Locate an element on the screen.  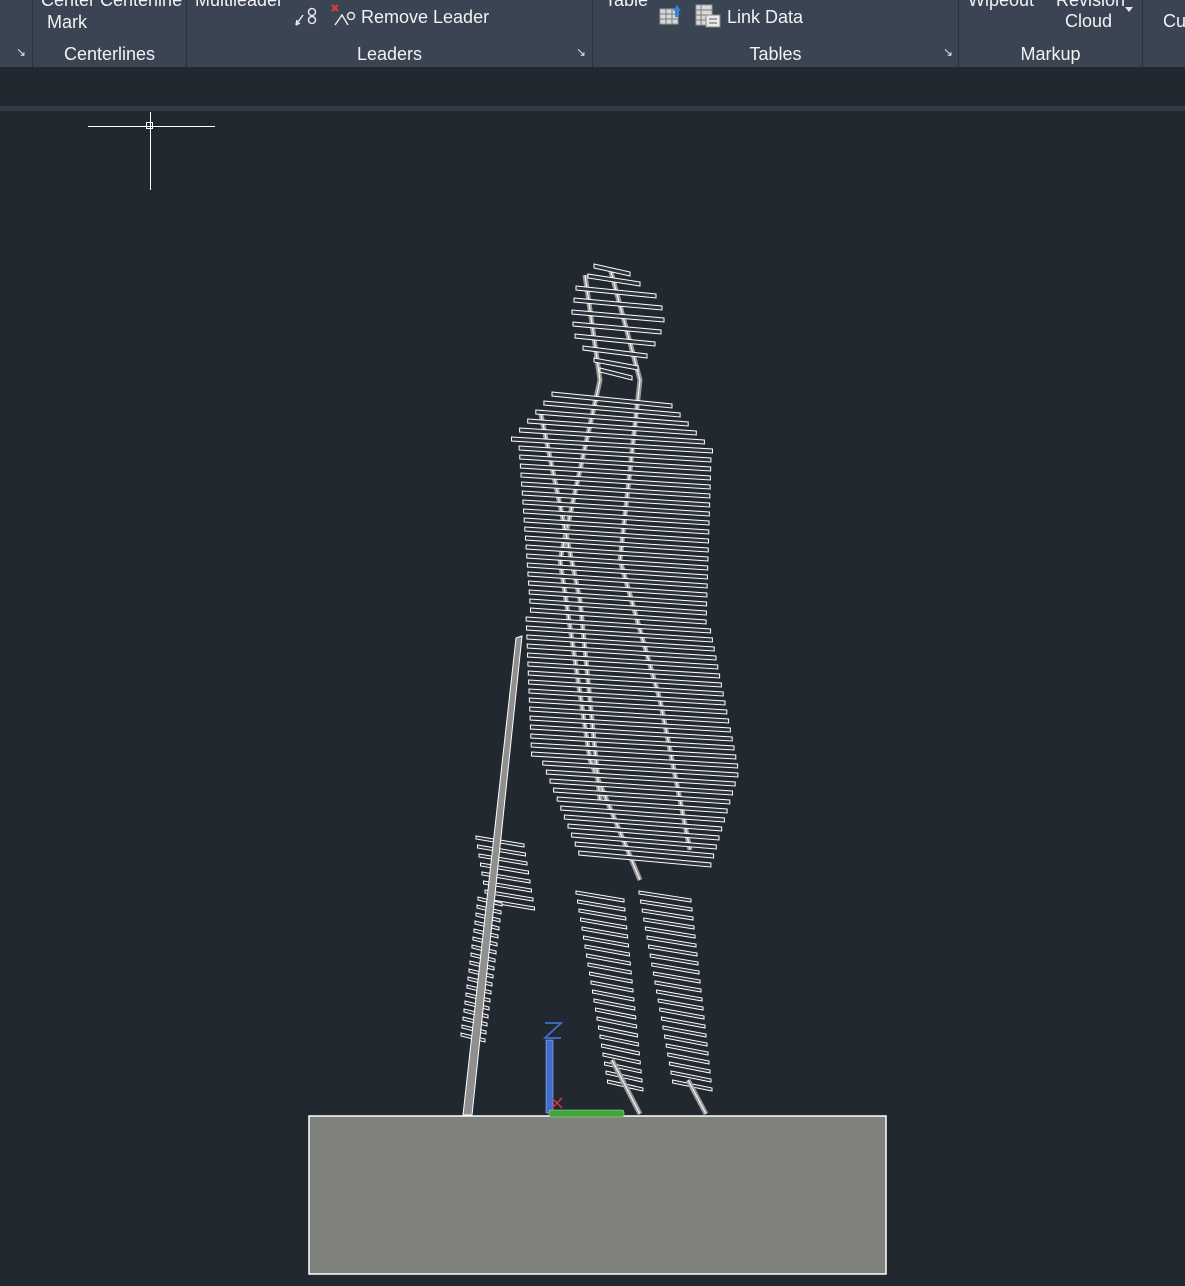
walking-stick is located at coordinates (492, 875).